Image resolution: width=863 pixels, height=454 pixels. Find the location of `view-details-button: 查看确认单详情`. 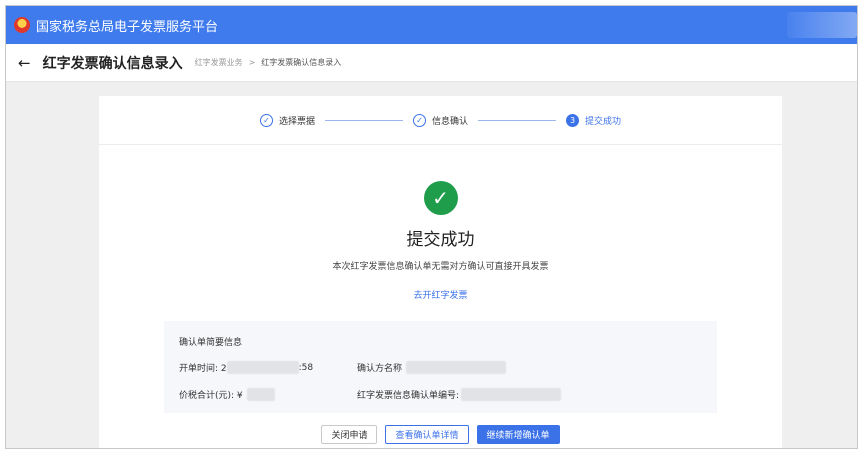

view-details-button: 查看确认单详情 is located at coordinates (427, 434).